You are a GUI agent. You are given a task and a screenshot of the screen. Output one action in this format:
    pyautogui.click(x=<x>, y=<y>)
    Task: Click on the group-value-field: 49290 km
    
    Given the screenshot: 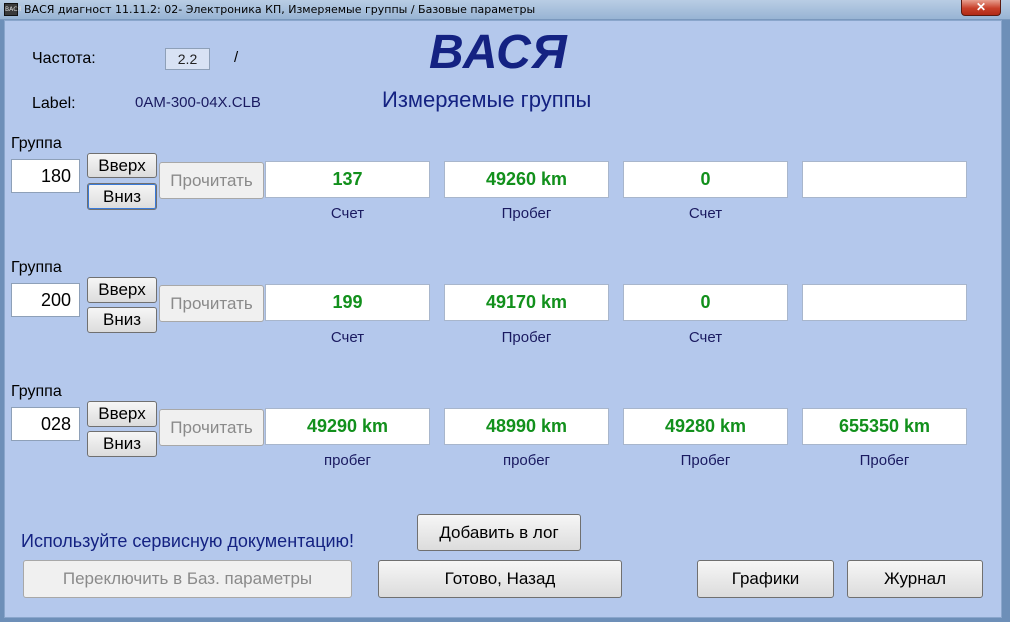 What is the action you would take?
    pyautogui.click(x=347, y=426)
    